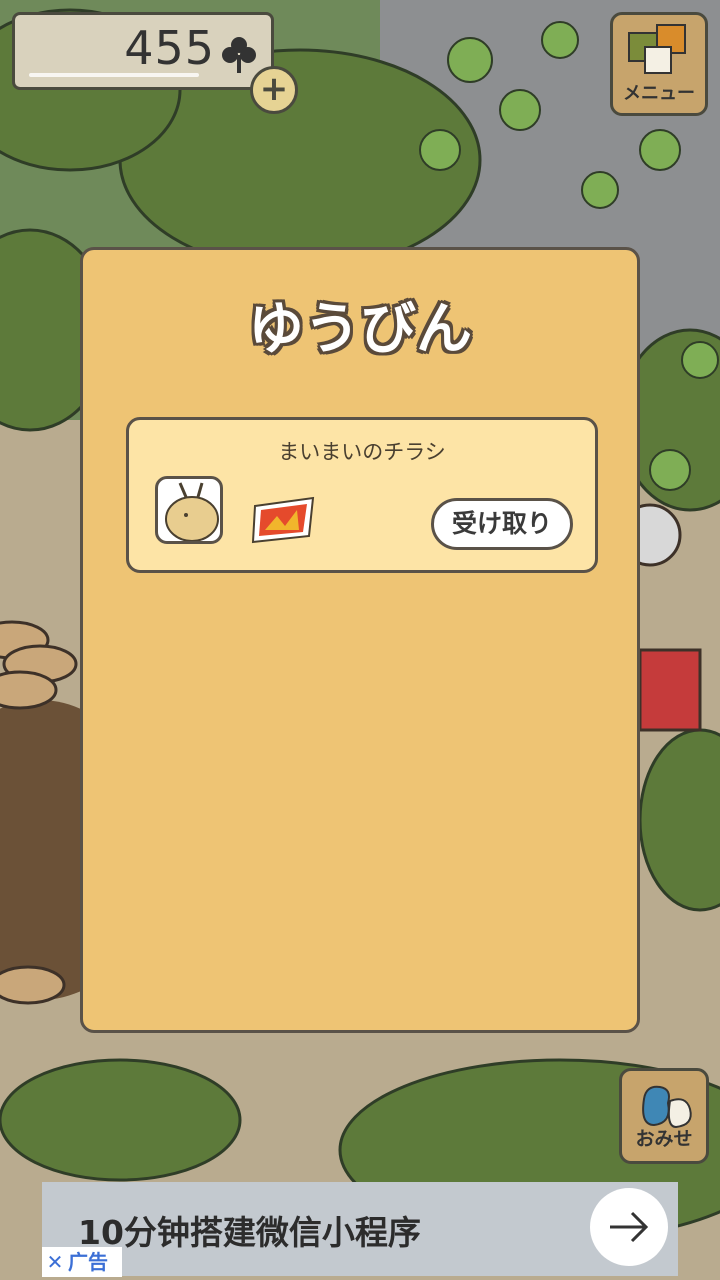  Describe the element at coordinates (360, 329) in the screenshot. I see `mailbox-title: ゆうびん` at that location.